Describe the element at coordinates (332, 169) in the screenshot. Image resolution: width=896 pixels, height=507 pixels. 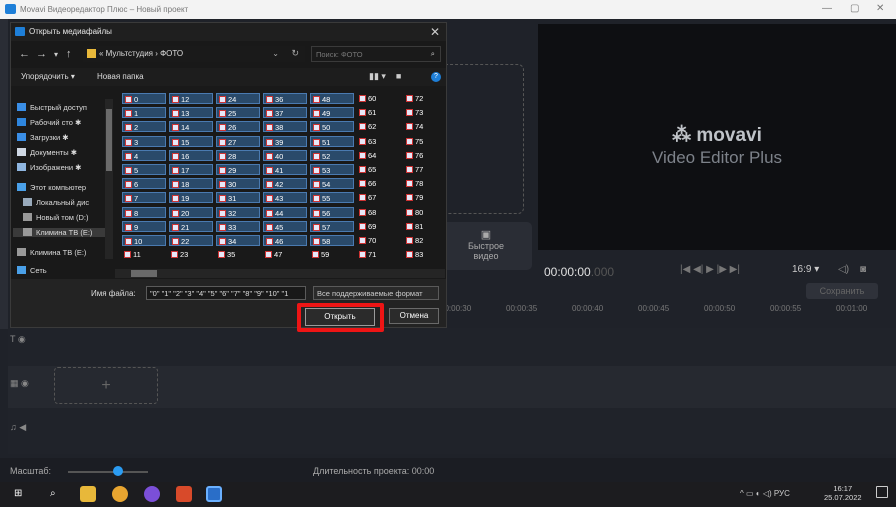
I see `file-item: 53` at that location.